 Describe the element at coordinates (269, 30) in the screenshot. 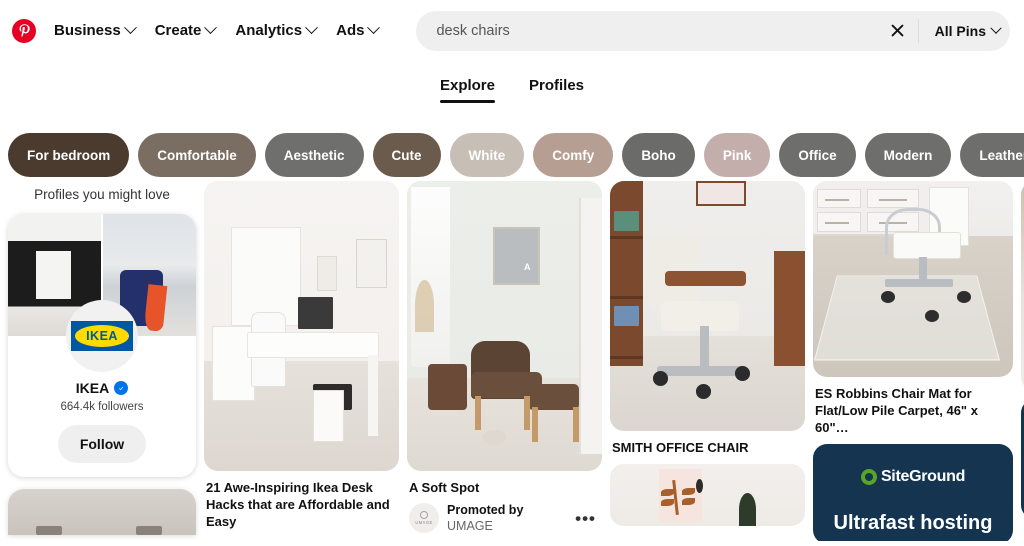

I see `nav-item-label: Analytics` at that location.